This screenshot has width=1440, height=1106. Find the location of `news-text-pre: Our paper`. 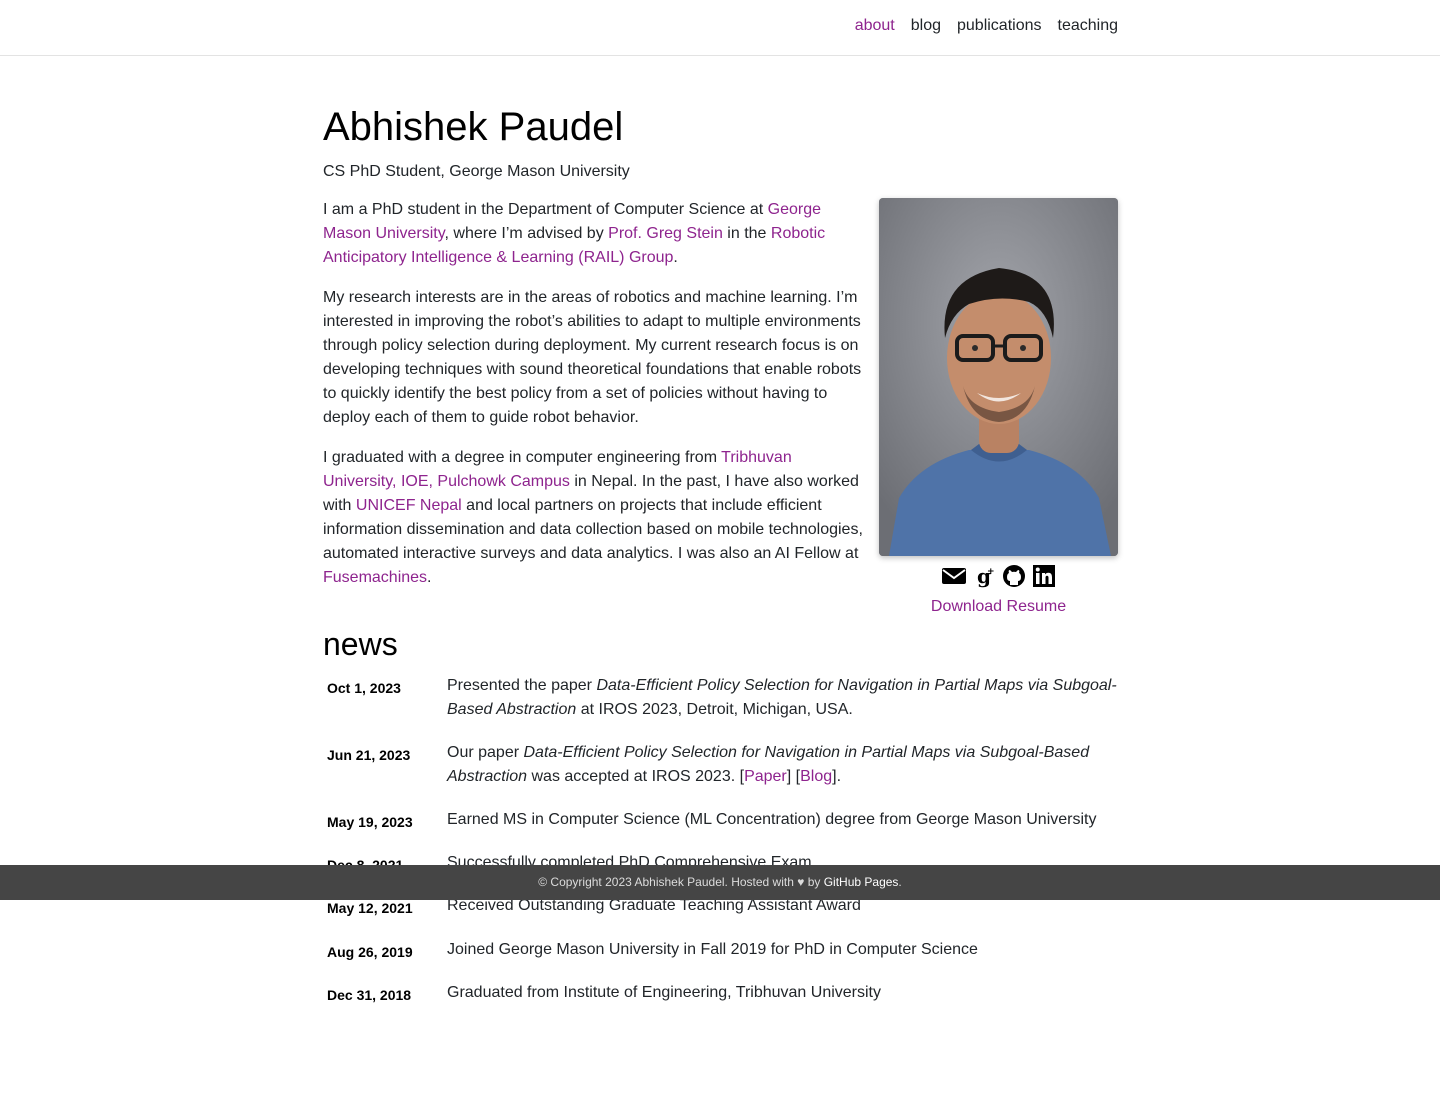

news-text-pre: Our paper is located at coordinates (485, 752).